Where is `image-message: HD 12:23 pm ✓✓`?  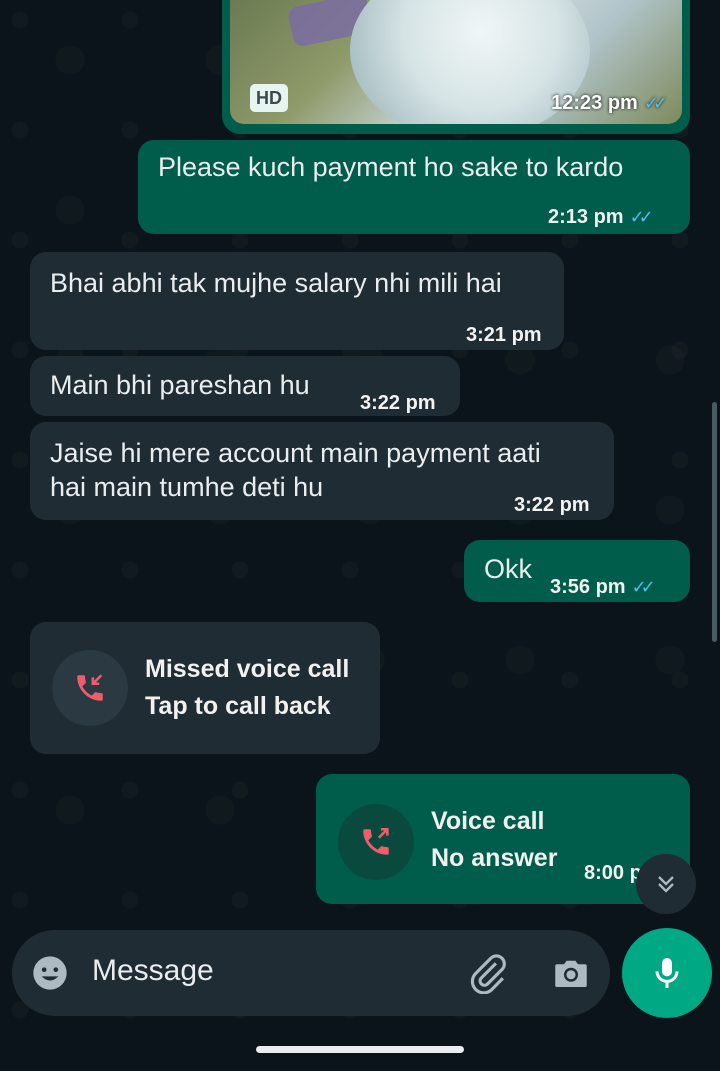
image-message: HD 12:23 pm ✓✓ is located at coordinates (456, 67).